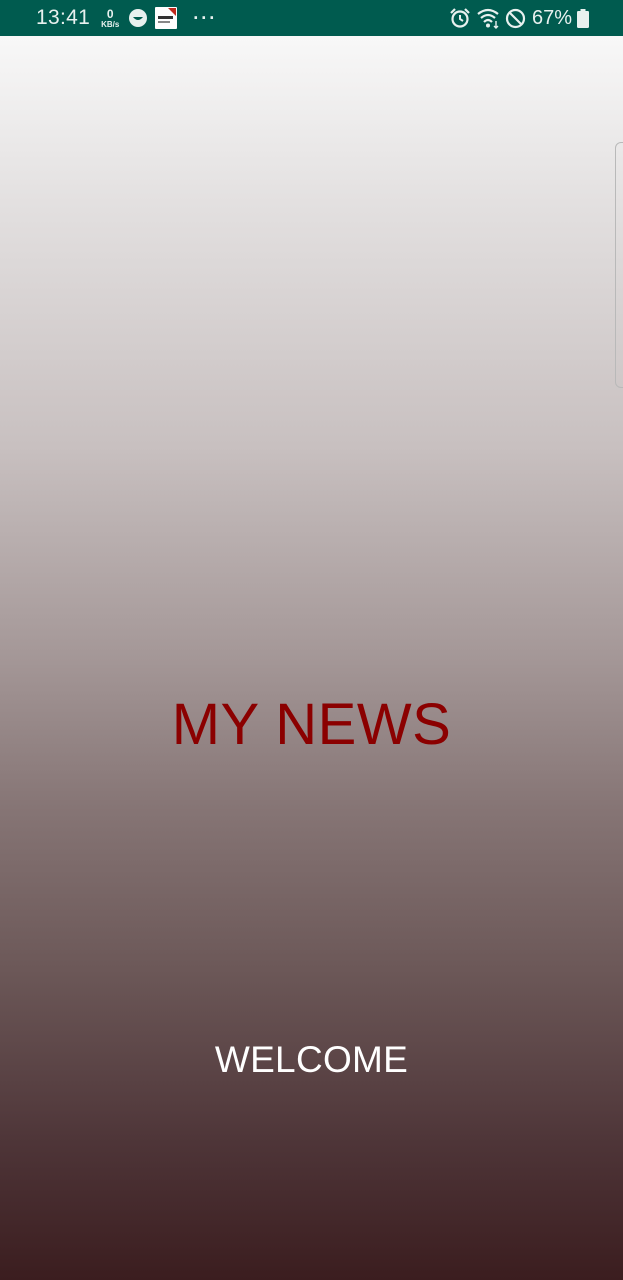  What do you see at coordinates (126, 18) in the screenshot?
I see `status-left: 13:41 0 KB/s ···` at bounding box center [126, 18].